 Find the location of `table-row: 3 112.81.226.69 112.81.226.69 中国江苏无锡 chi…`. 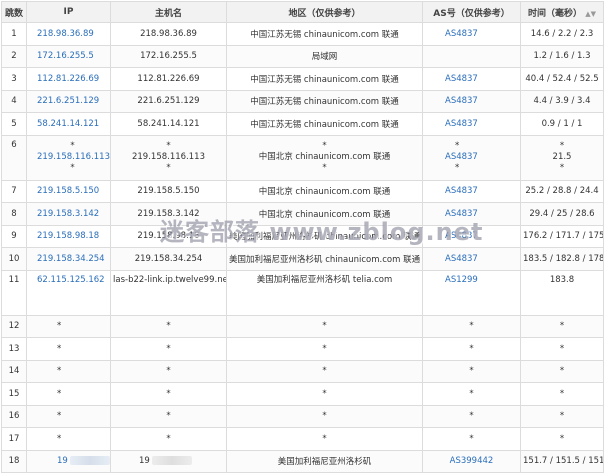

table-row: 3 112.81.226.69 112.81.226.69 中国江苏无锡 chi… is located at coordinates (302, 79).